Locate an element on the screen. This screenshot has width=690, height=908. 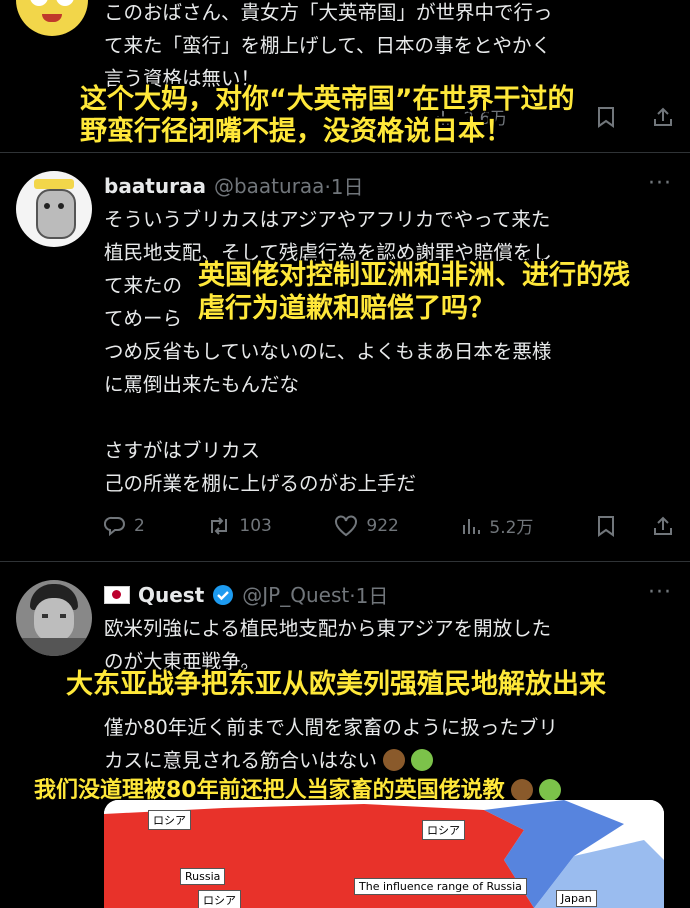
post-header: Quest @JP_Quest ·1日 is located at coordinates (246, 594).